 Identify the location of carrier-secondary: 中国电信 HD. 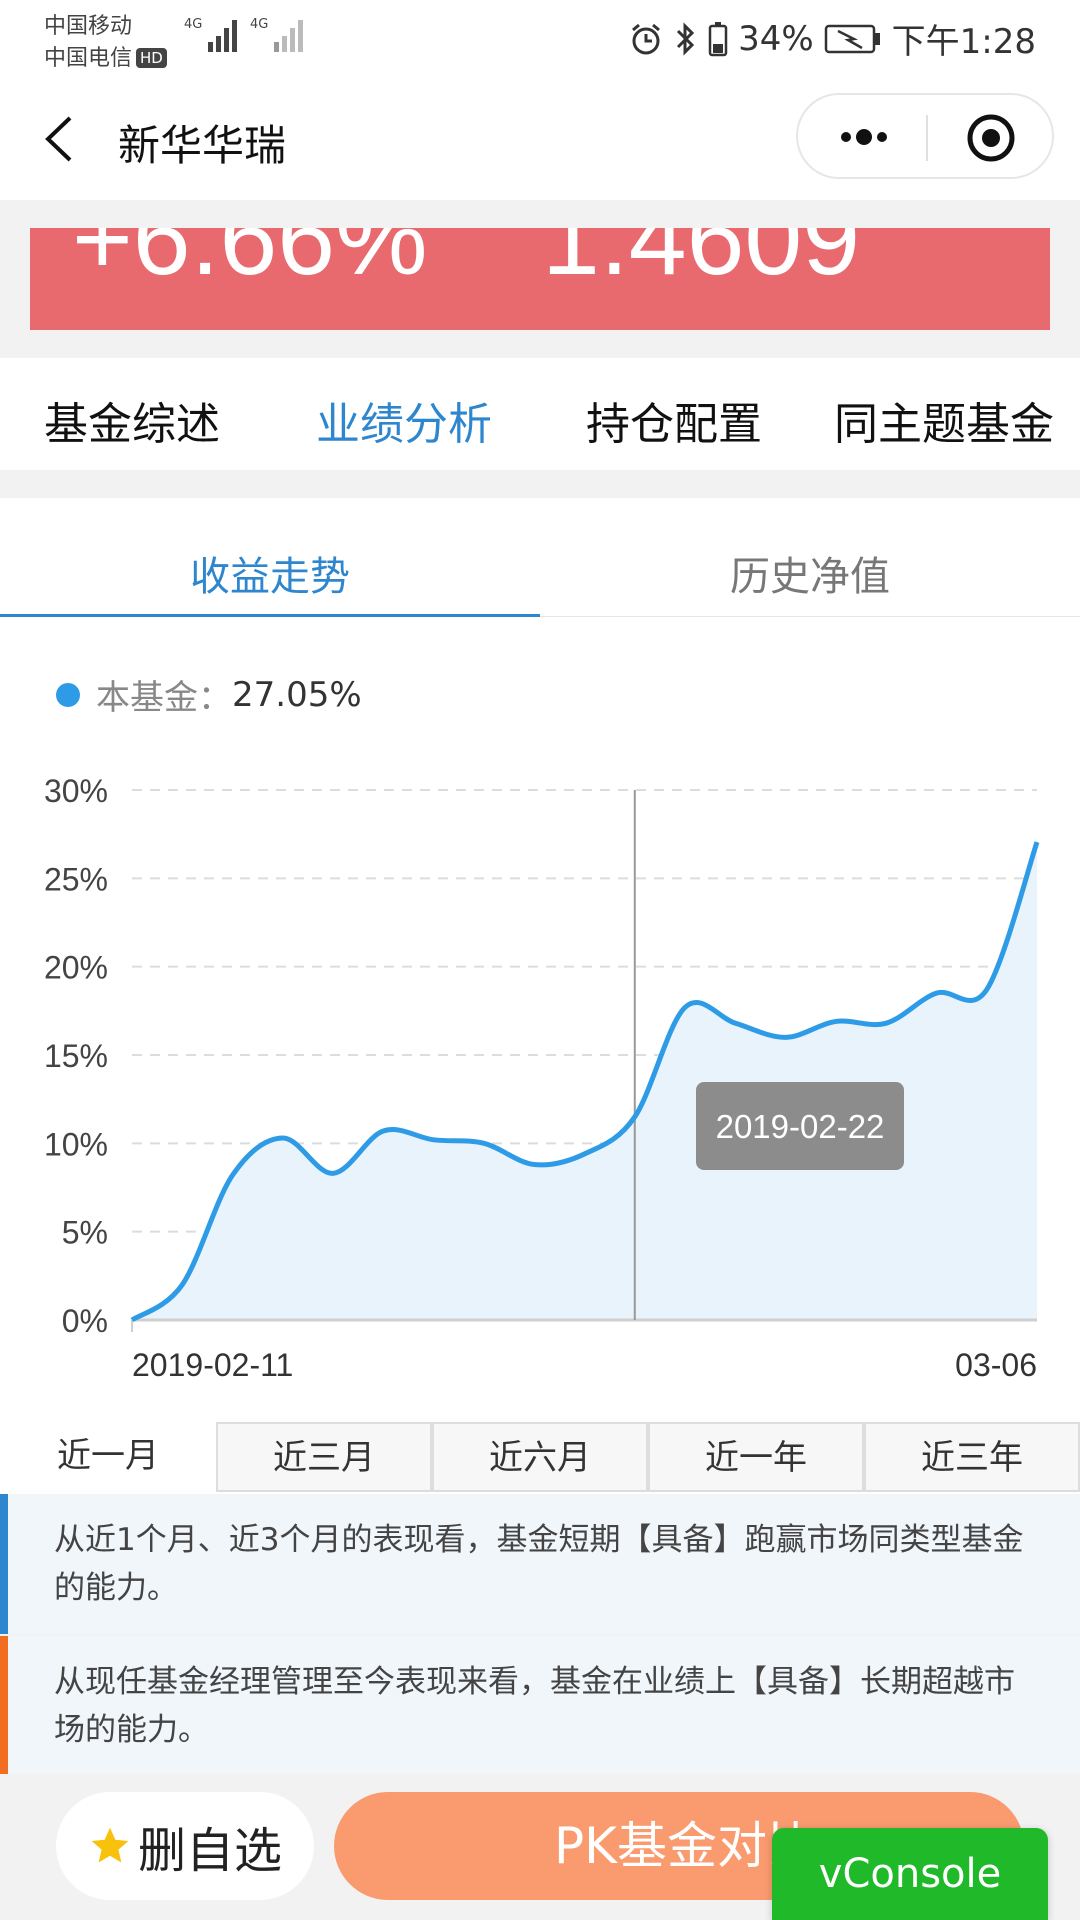
(105, 56).